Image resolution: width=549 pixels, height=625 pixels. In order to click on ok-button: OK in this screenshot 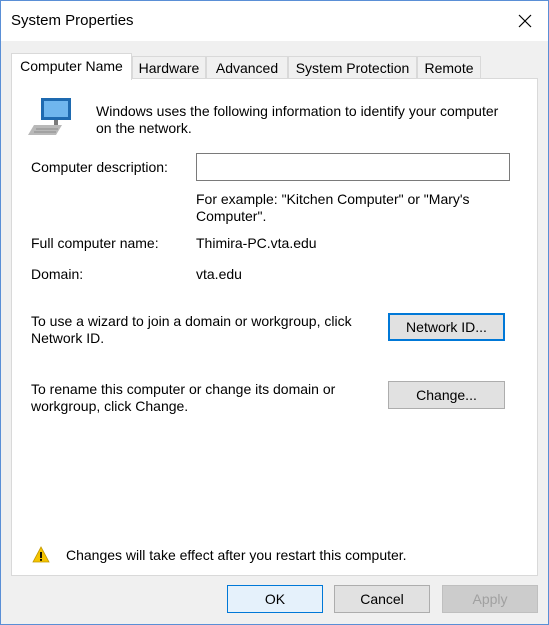, I will do `click(275, 599)`.